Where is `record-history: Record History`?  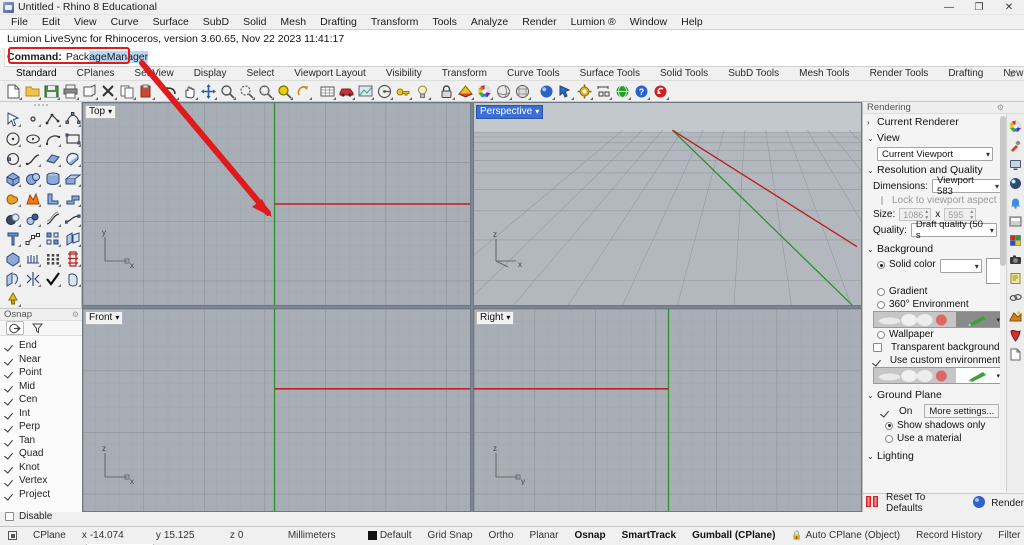
record-history: Record History is located at coordinates (949, 535).